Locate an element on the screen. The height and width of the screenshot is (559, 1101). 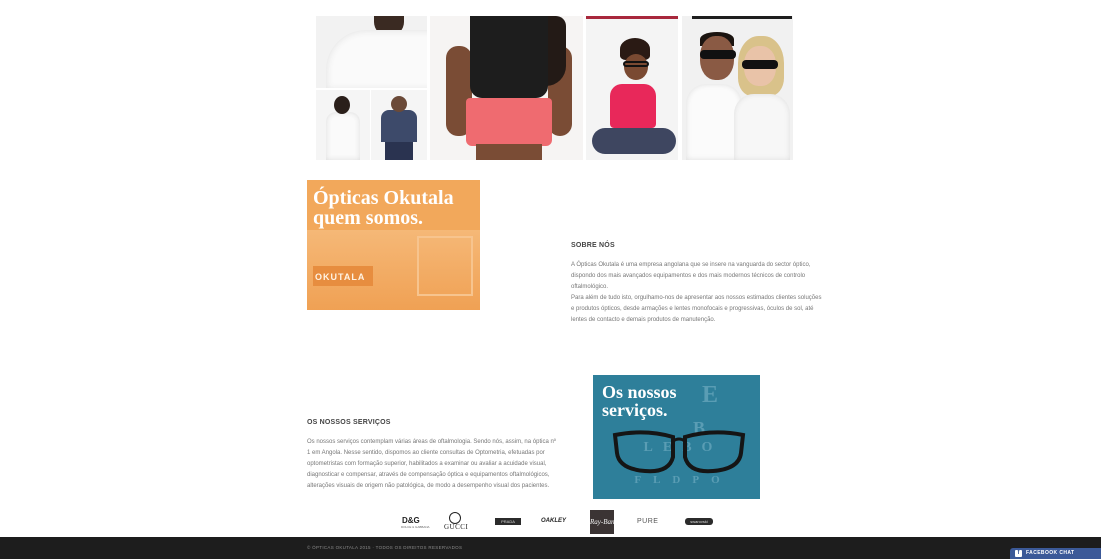
shop-desk-label: OKUTALA is located at coordinates (340, 277).